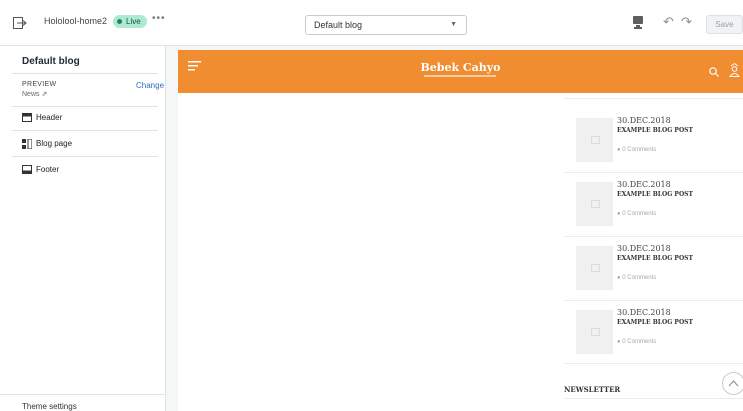 This screenshot has height=411, width=743. Describe the element at coordinates (460, 67) in the screenshot. I see `store-logo: Bebek Cahyo` at that location.